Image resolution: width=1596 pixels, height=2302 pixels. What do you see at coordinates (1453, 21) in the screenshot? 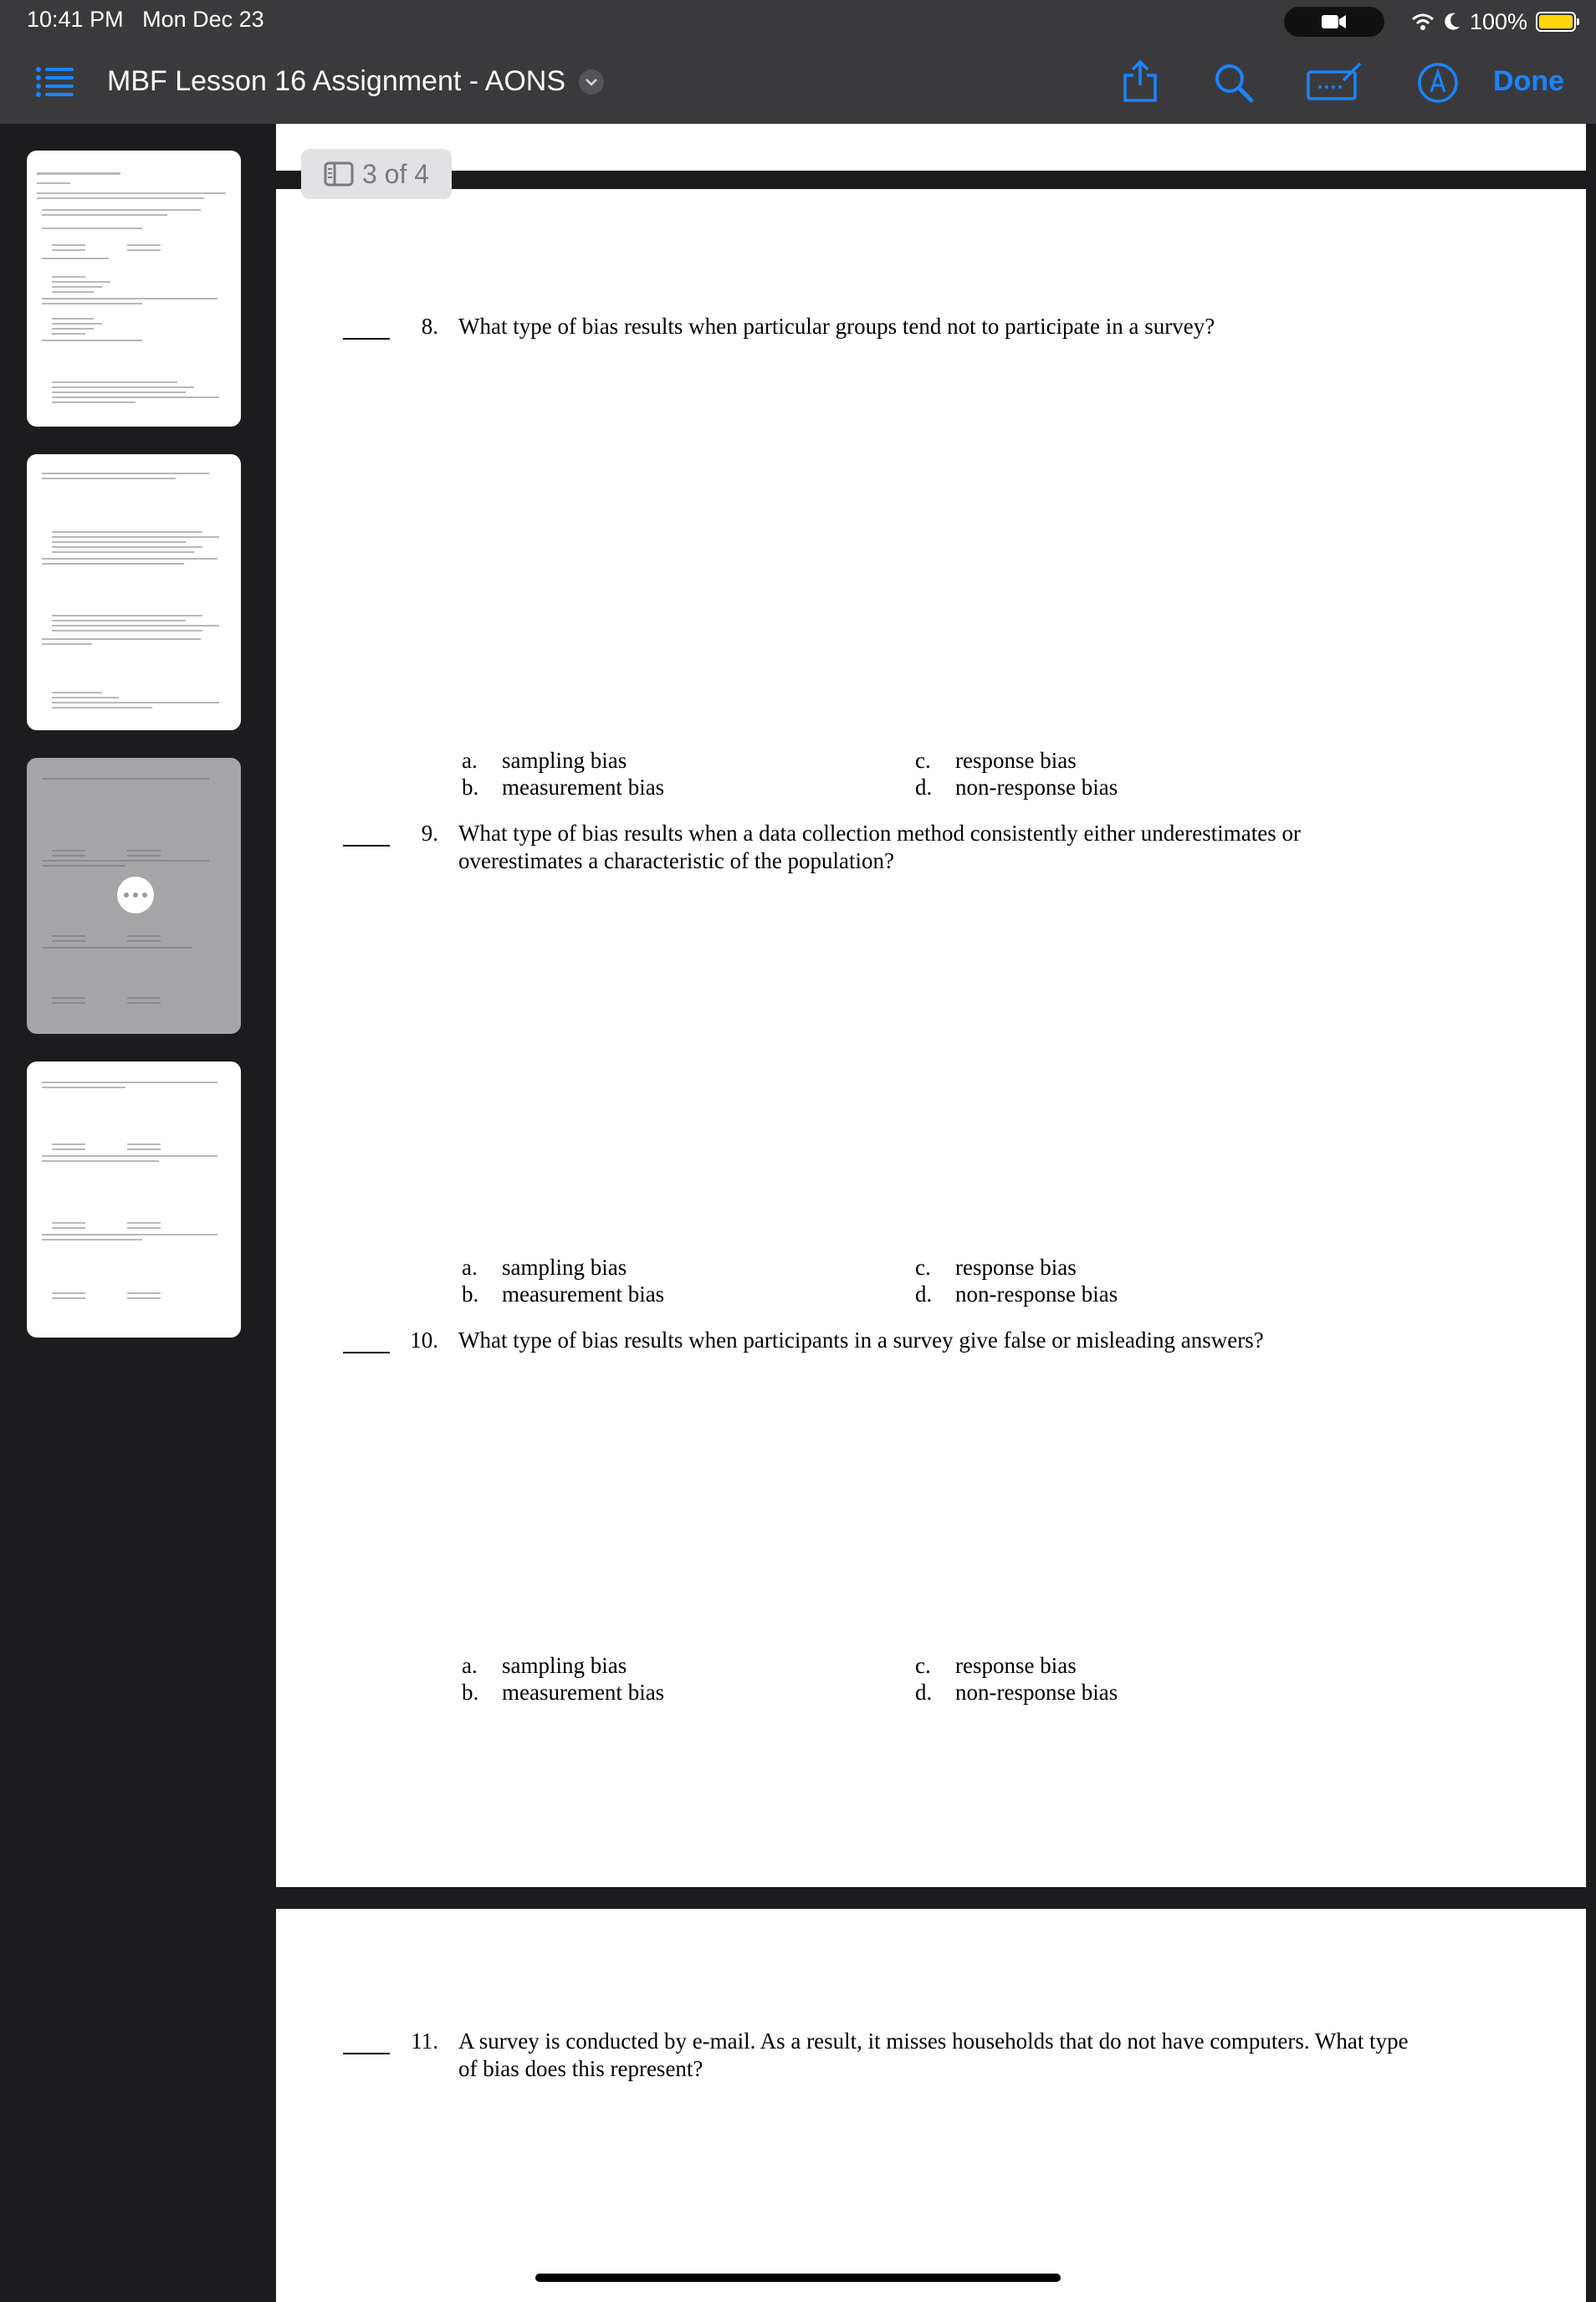
I see `moon-icon` at bounding box center [1453, 21].